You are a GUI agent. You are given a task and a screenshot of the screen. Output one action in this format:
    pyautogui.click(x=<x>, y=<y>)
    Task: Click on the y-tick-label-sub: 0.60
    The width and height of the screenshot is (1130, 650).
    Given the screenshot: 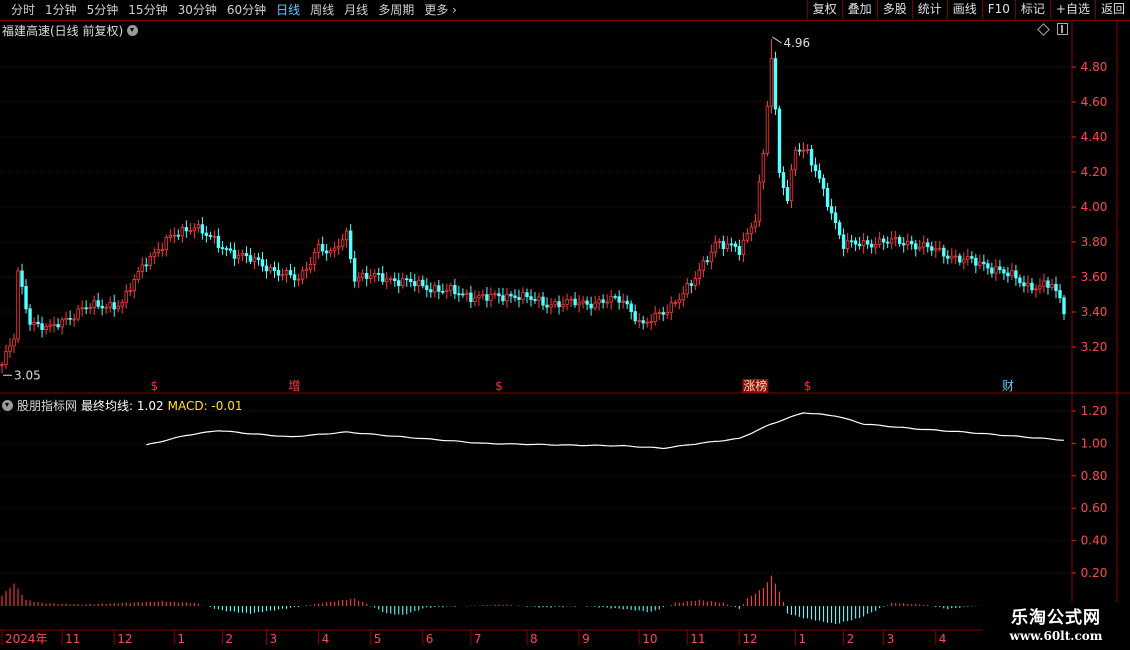 What is the action you would take?
    pyautogui.click(x=1094, y=508)
    